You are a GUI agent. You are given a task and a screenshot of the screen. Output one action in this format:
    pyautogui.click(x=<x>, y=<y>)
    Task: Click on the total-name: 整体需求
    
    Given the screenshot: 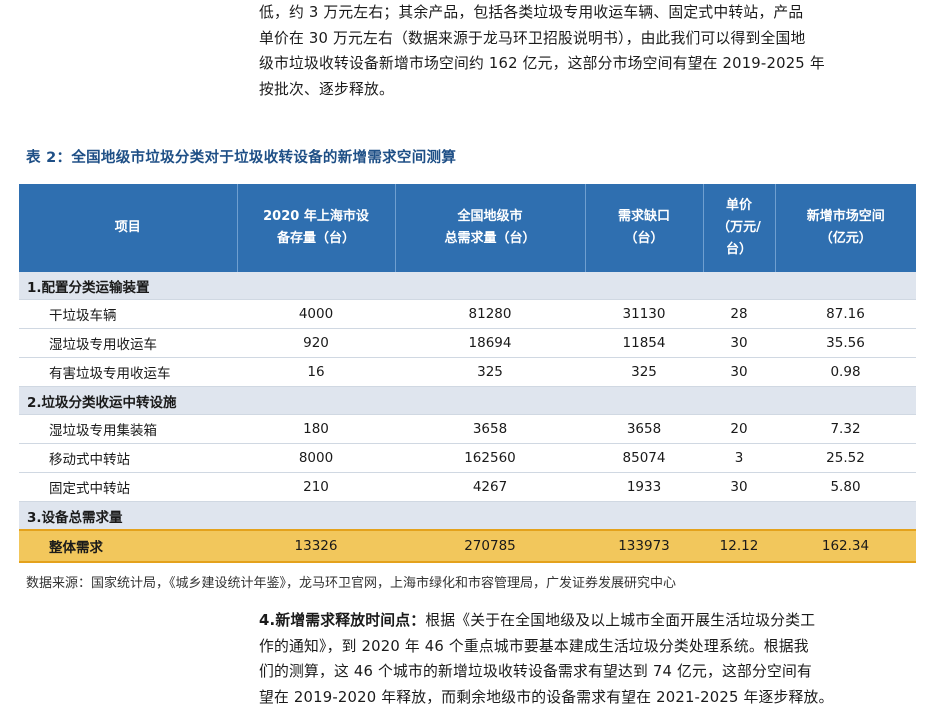 What is the action you would take?
    pyautogui.click(x=128, y=546)
    